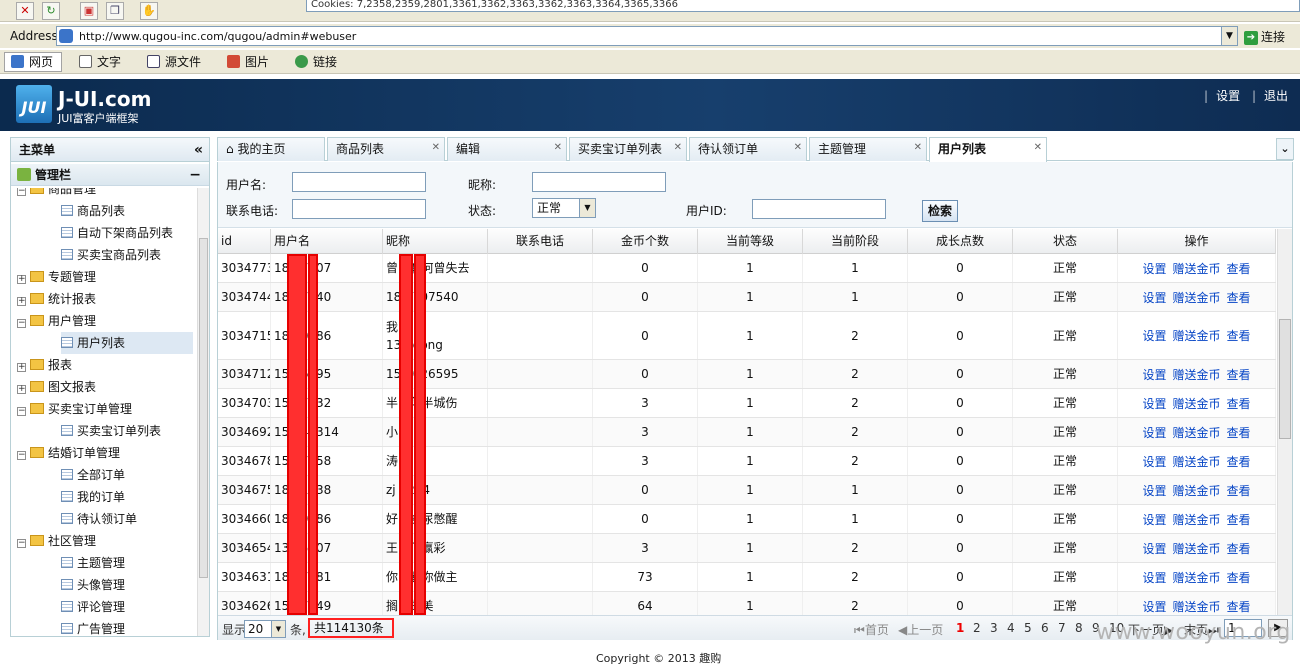  Describe the element at coordinates (249, 62) in the screenshot. I see `view-tab-images: 图片` at that location.